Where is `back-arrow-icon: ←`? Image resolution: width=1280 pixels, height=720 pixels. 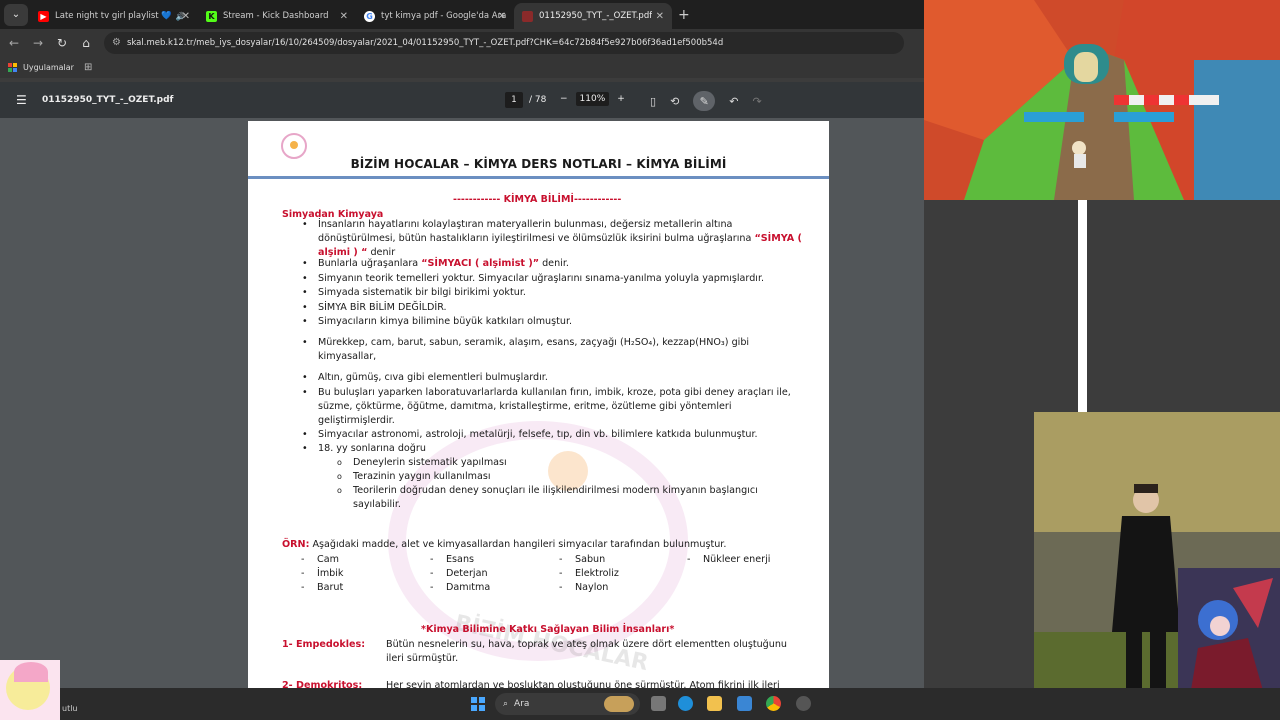
back-arrow-icon: ← is located at coordinates (14, 43).